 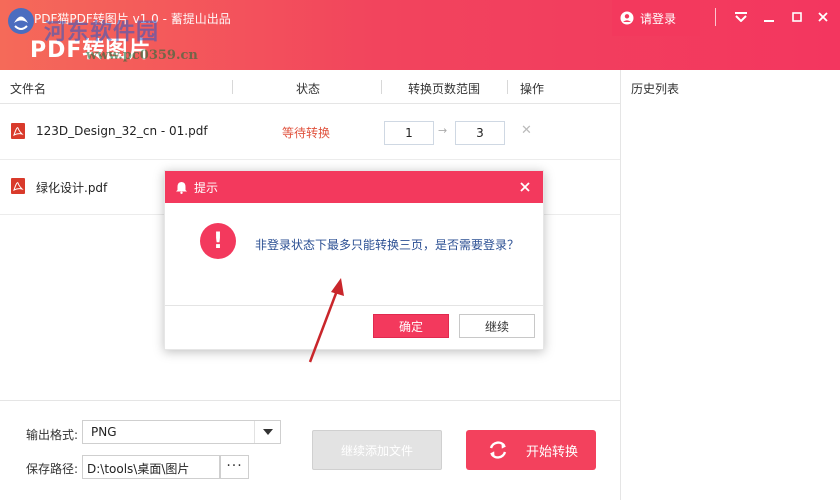 I want to click on maximize-icon, so click(x=797, y=17).